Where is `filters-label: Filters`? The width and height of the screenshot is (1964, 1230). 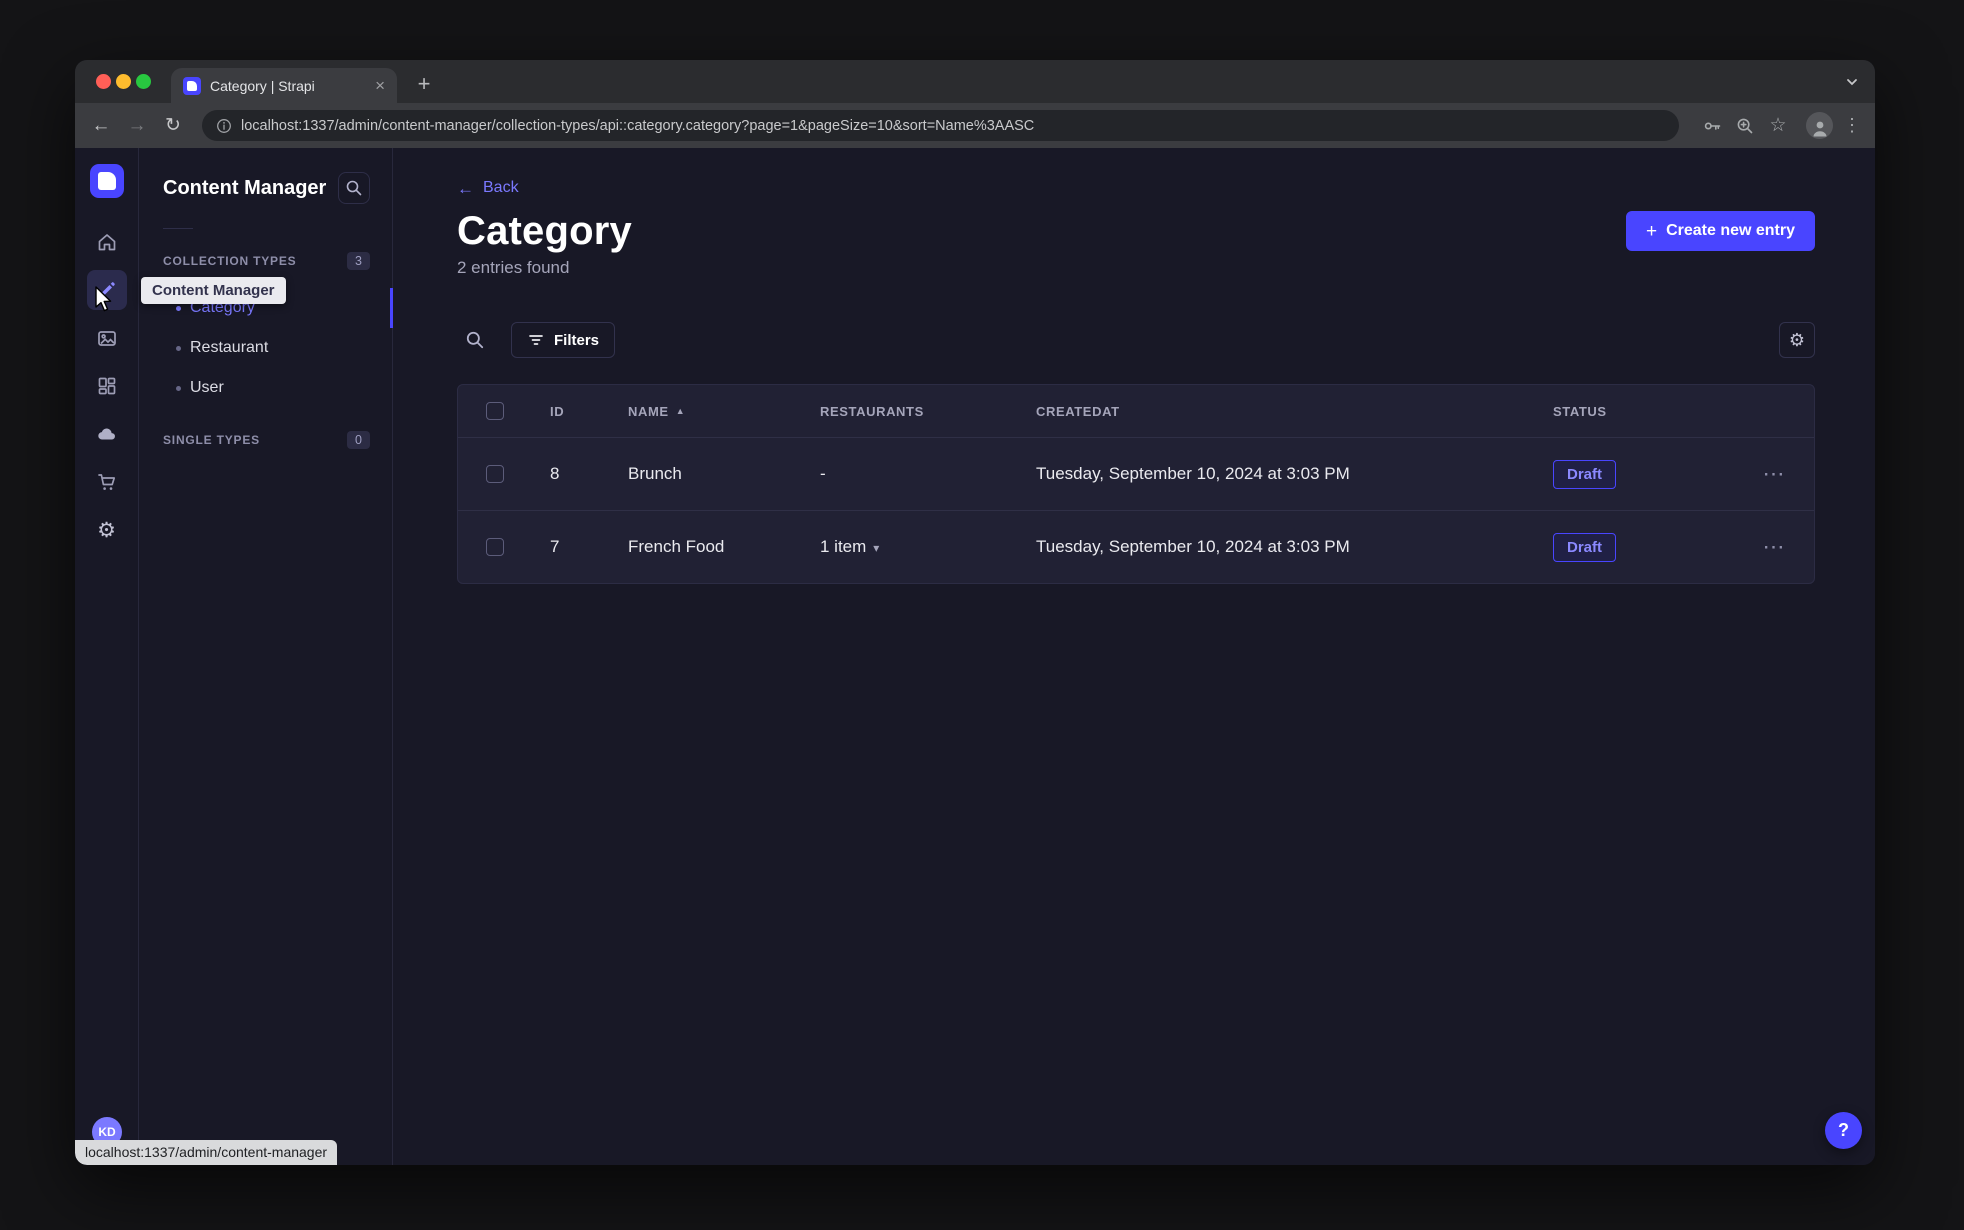 filters-label: Filters is located at coordinates (577, 340).